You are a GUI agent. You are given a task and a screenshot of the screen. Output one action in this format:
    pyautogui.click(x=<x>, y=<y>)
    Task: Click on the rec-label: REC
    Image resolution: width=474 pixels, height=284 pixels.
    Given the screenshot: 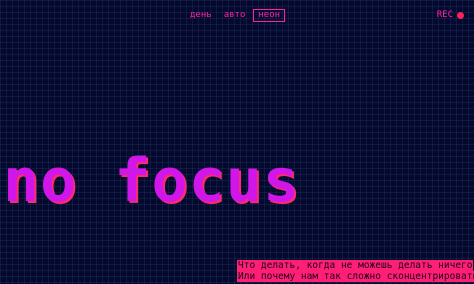 What is the action you would take?
    pyautogui.click(x=444, y=15)
    